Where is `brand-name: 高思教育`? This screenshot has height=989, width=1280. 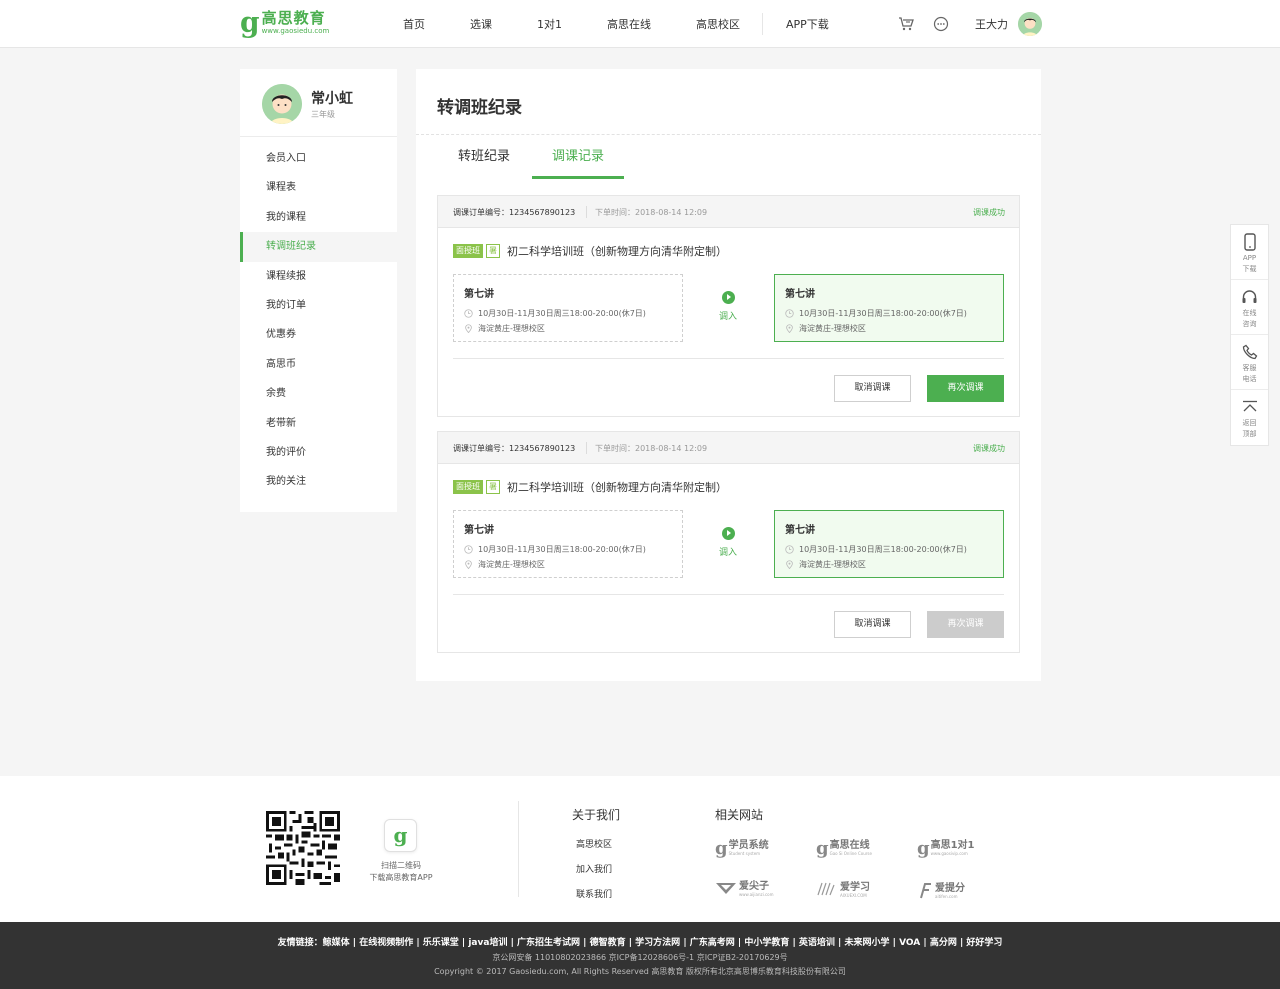 brand-name: 高思教育 is located at coordinates (293, 18).